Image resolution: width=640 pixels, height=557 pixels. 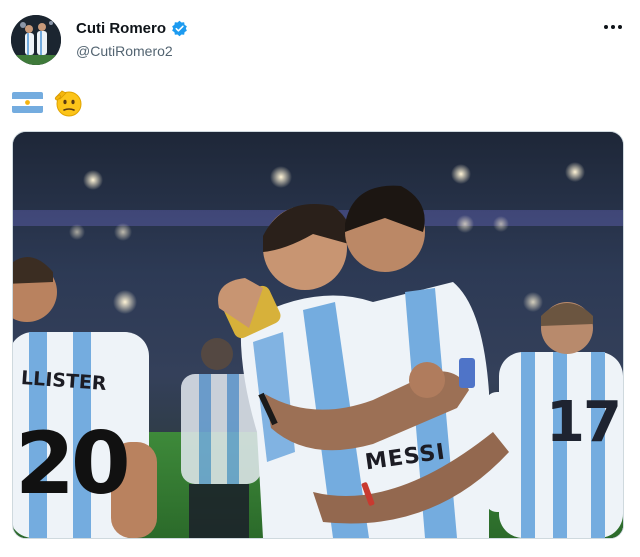 What do you see at coordinates (27, 102) in the screenshot?
I see `argentina-flag-icon` at bounding box center [27, 102].